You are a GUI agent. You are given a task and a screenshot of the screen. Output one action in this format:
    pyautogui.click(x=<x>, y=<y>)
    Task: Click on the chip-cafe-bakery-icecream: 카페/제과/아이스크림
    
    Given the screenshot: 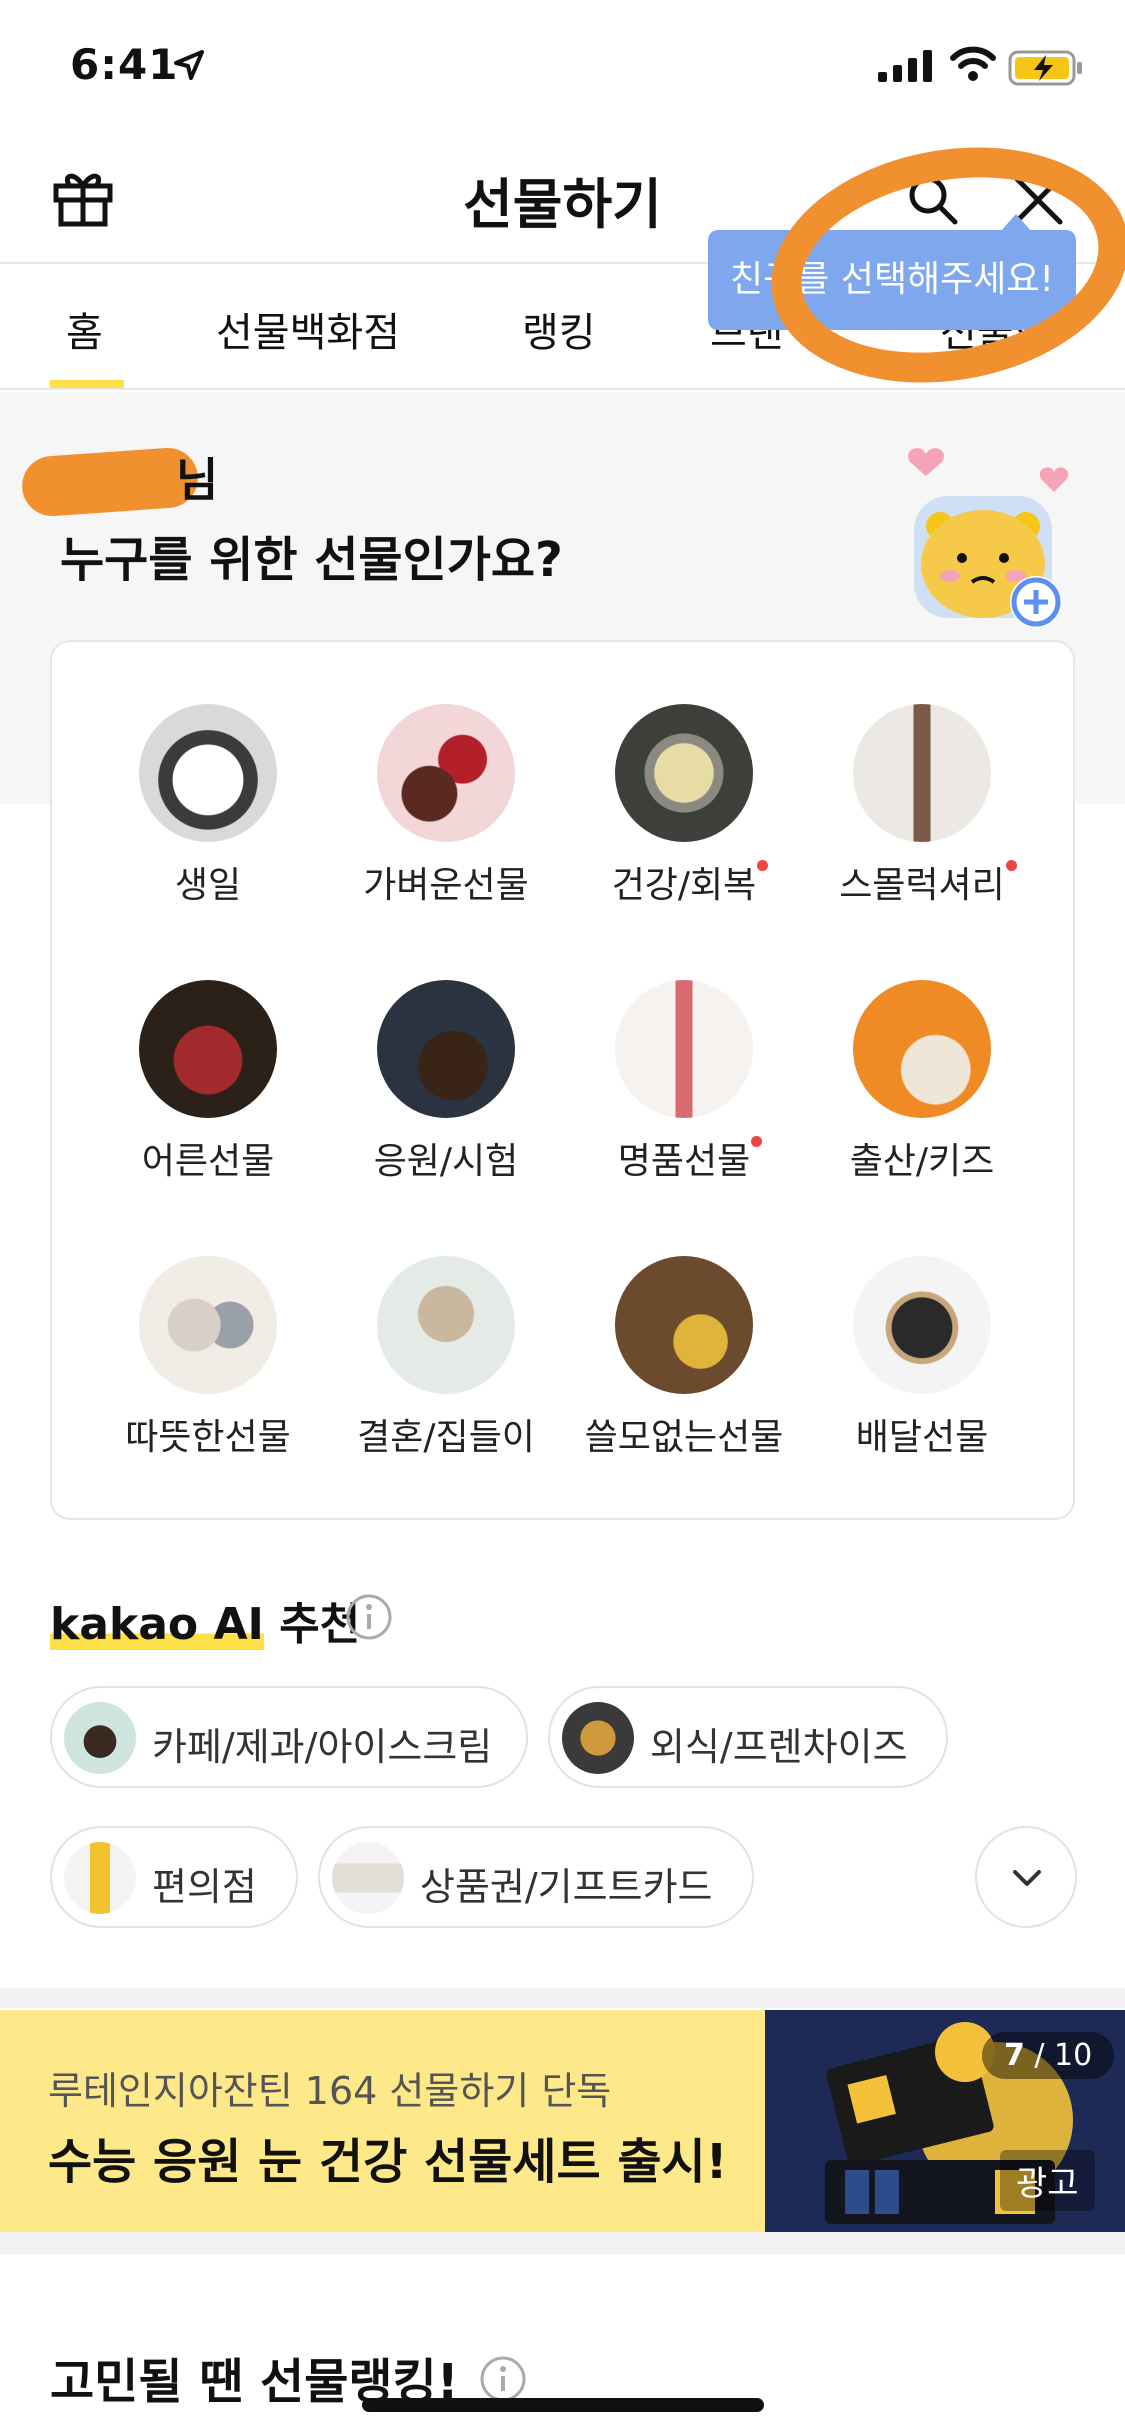 What is the action you would take?
    pyautogui.click(x=289, y=1737)
    